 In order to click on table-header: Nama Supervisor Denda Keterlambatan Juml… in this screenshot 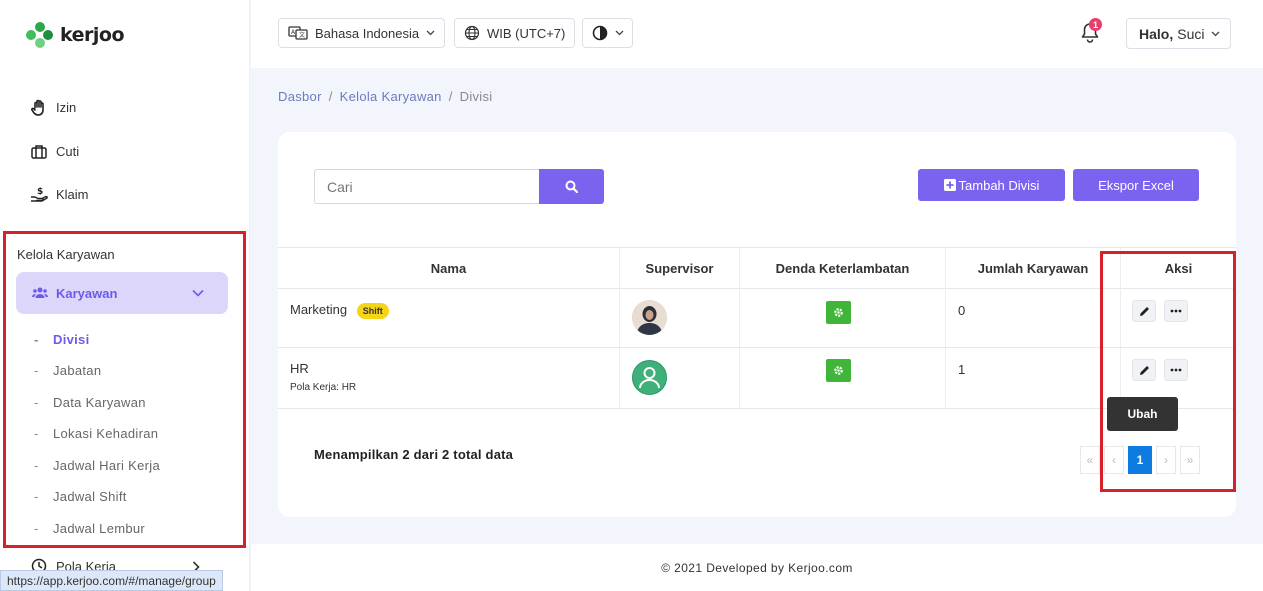, I will do `click(757, 268)`.